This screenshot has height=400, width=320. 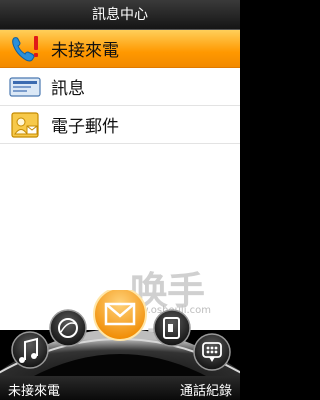 What do you see at coordinates (25, 49) in the screenshot?
I see `missed-call-icon` at bounding box center [25, 49].